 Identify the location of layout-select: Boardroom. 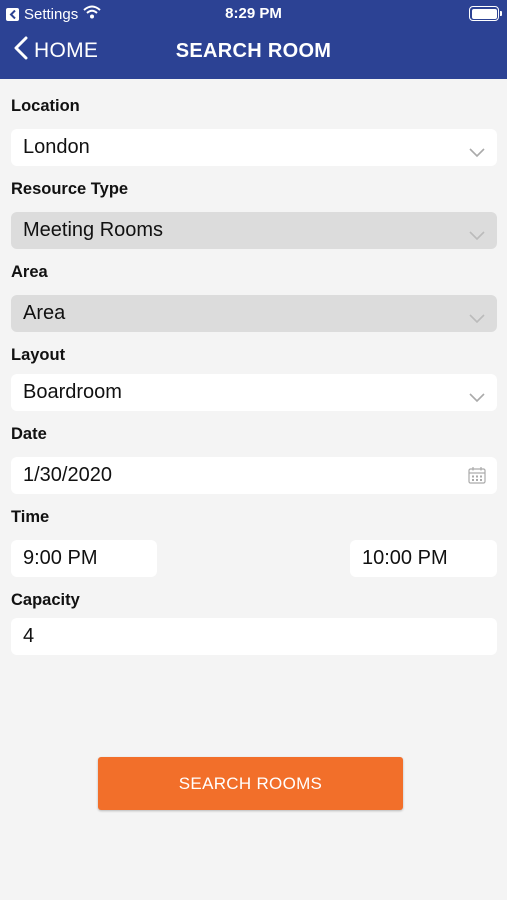
(254, 392).